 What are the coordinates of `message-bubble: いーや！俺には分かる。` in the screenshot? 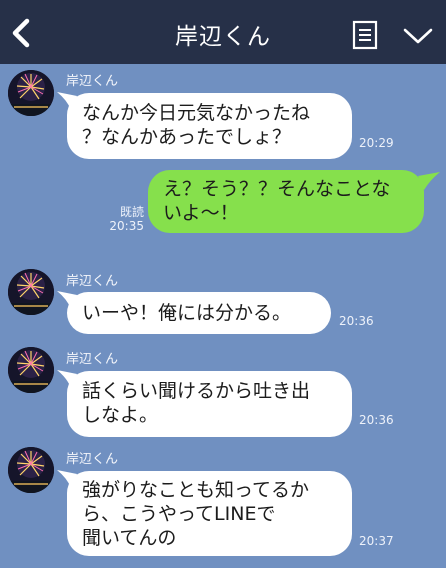 It's located at (199, 313).